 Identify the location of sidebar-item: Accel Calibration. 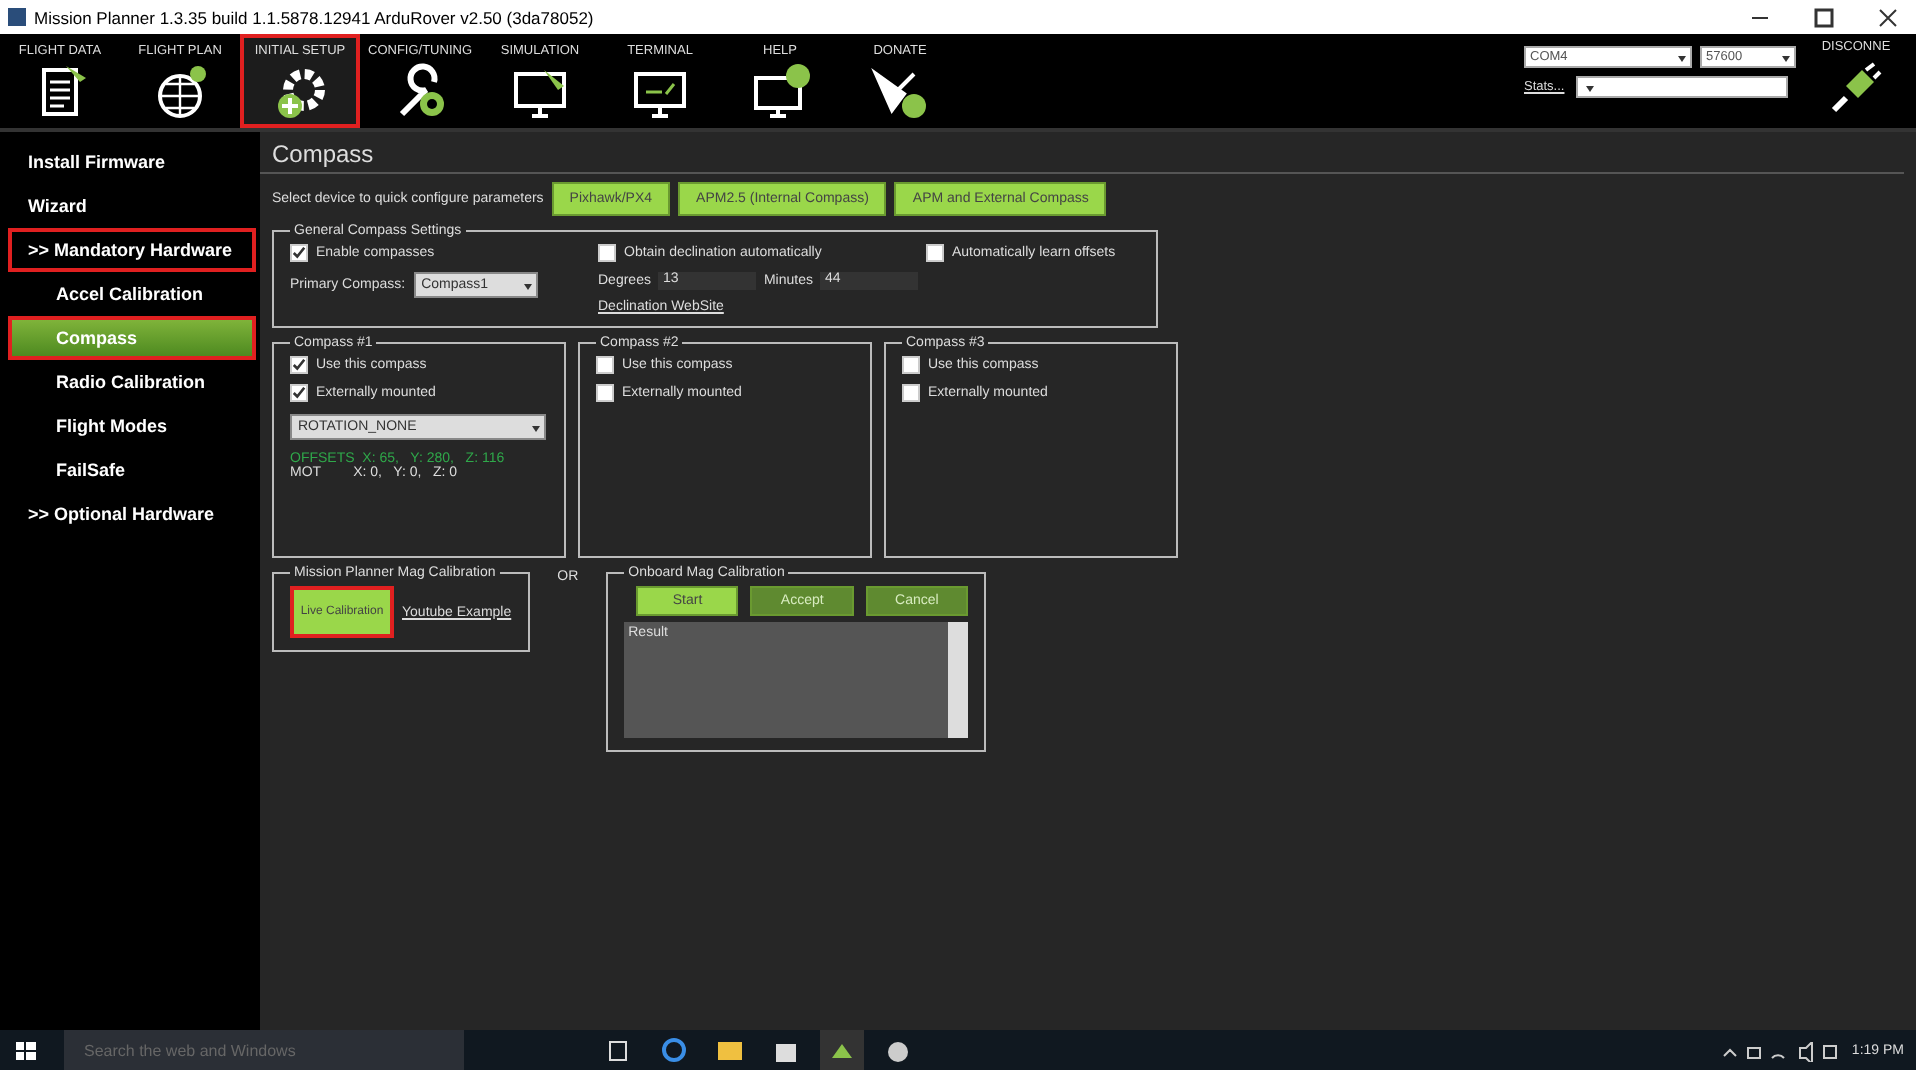
(132, 294).